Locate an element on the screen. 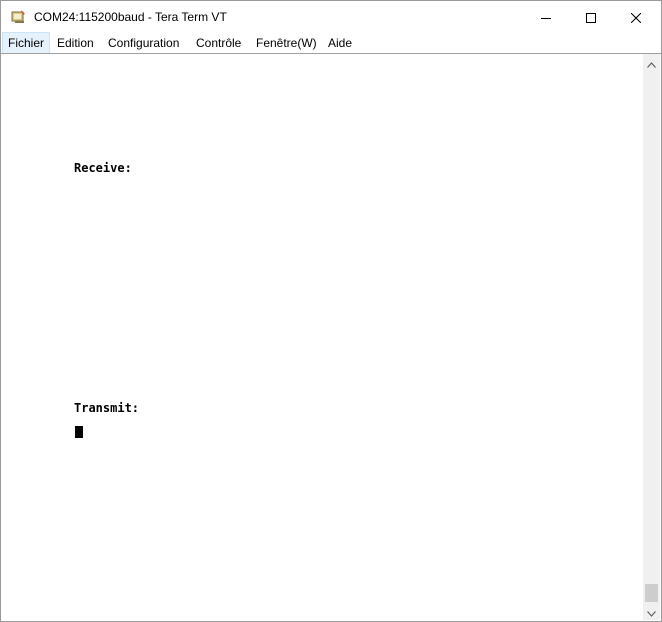 The width and height of the screenshot is (662, 622). maximize-button is located at coordinates (591, 17).